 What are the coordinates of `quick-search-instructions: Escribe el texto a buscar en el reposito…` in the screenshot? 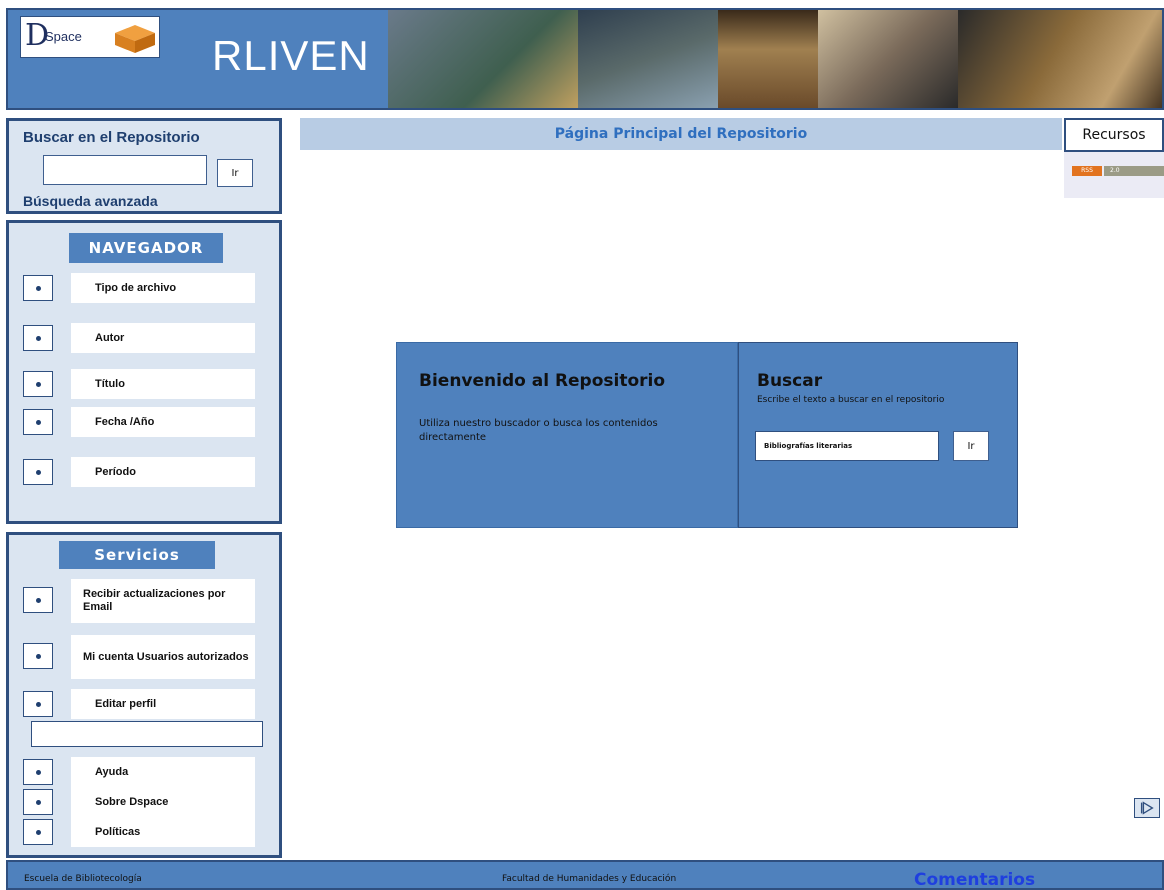 It's located at (851, 400).